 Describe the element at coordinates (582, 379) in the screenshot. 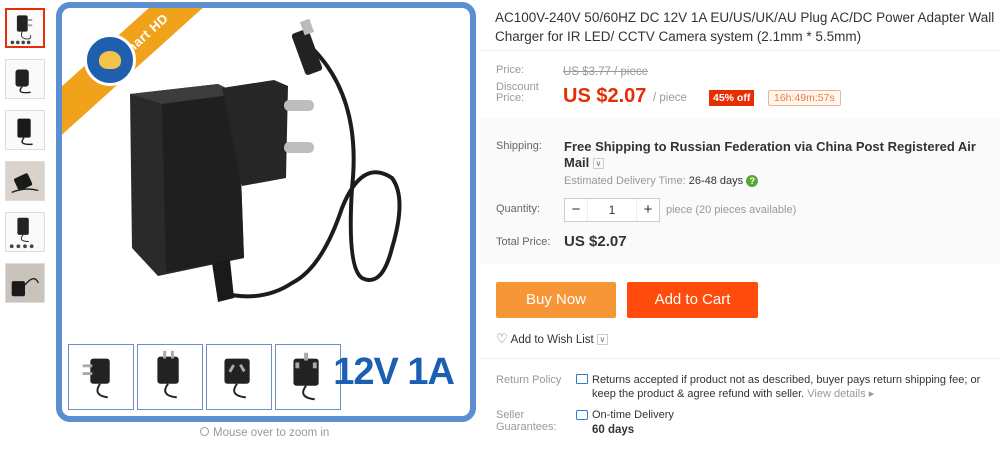

I see `return-policy-icon` at that location.